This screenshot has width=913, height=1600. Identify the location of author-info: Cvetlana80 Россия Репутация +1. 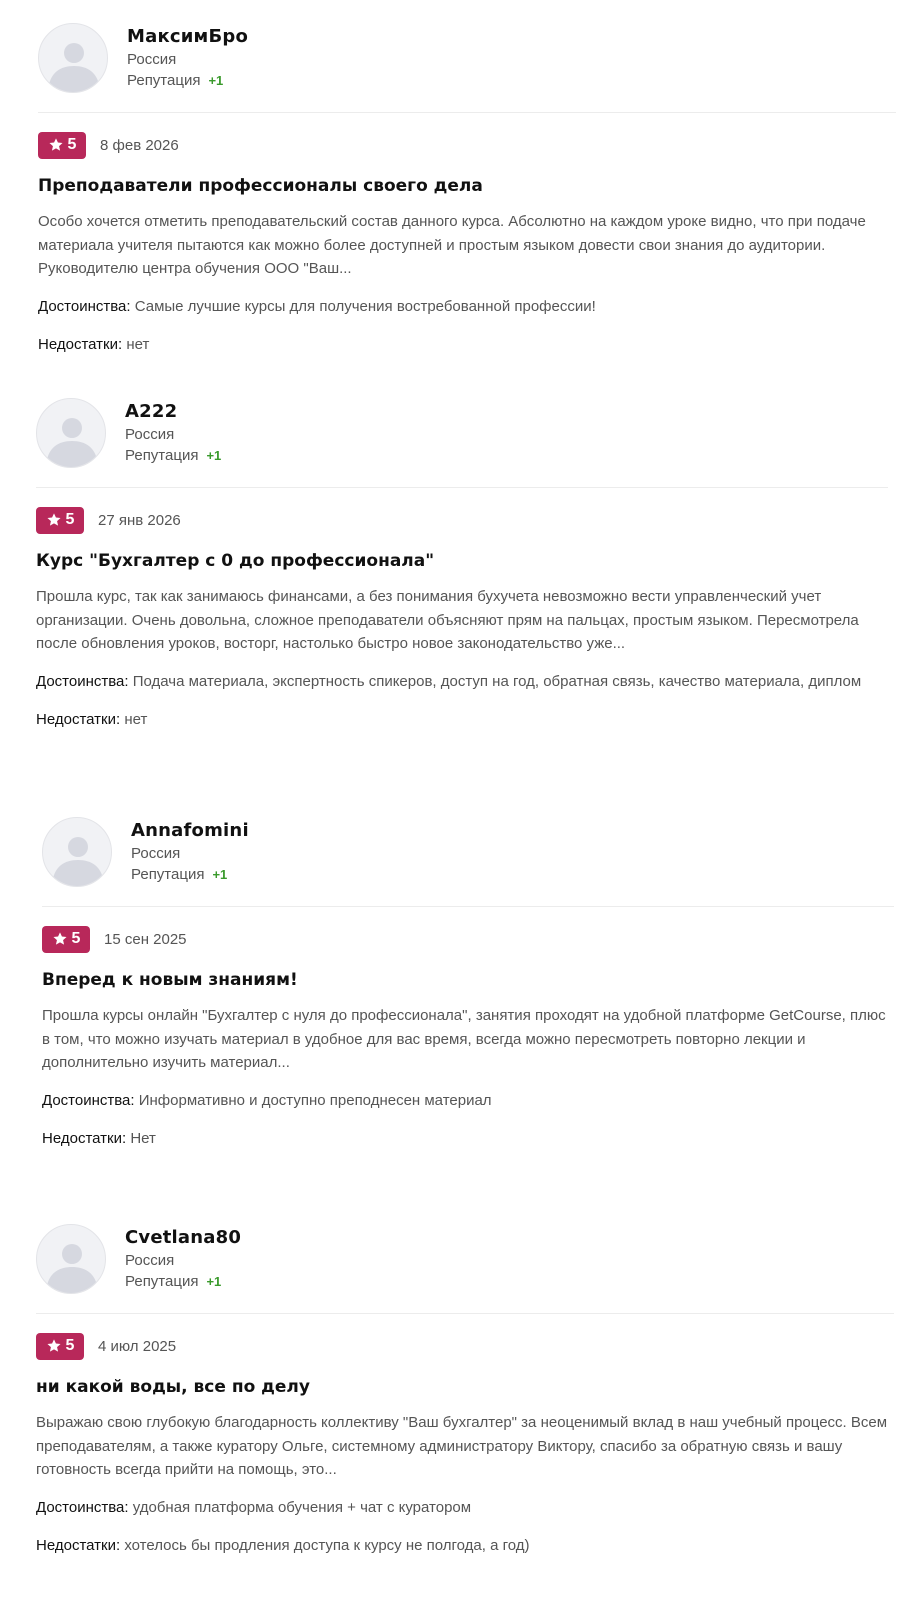
(183, 1259).